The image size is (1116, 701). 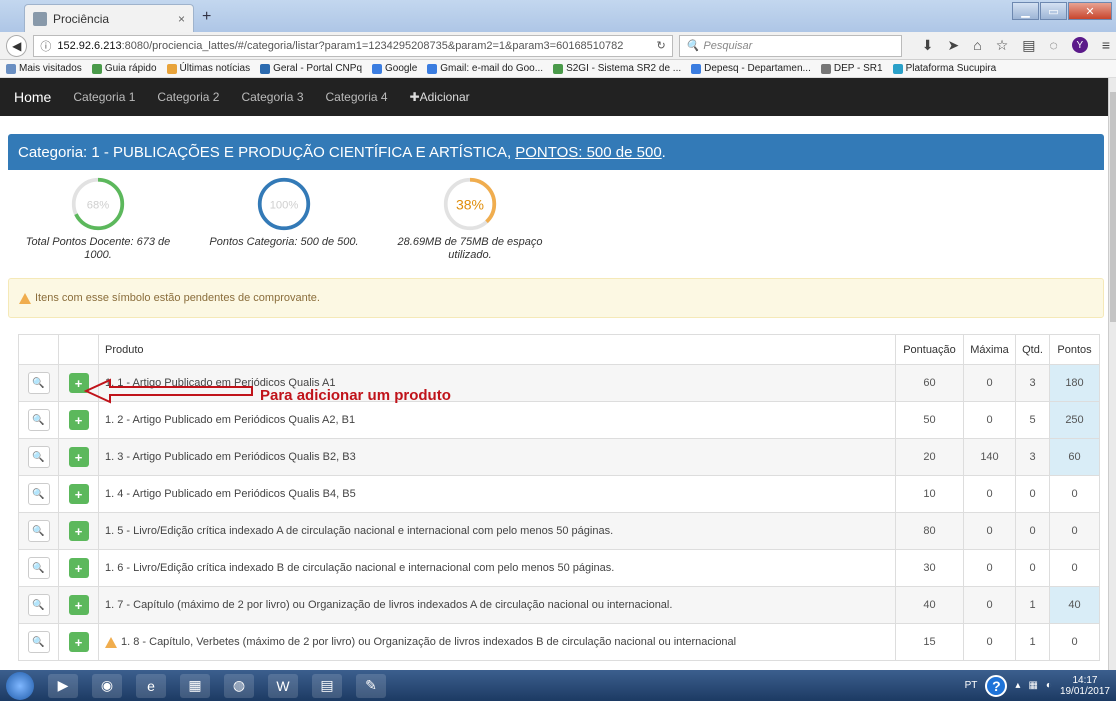 I want to click on bookmark-item: Geral - Portal CNPq, so click(x=311, y=68).